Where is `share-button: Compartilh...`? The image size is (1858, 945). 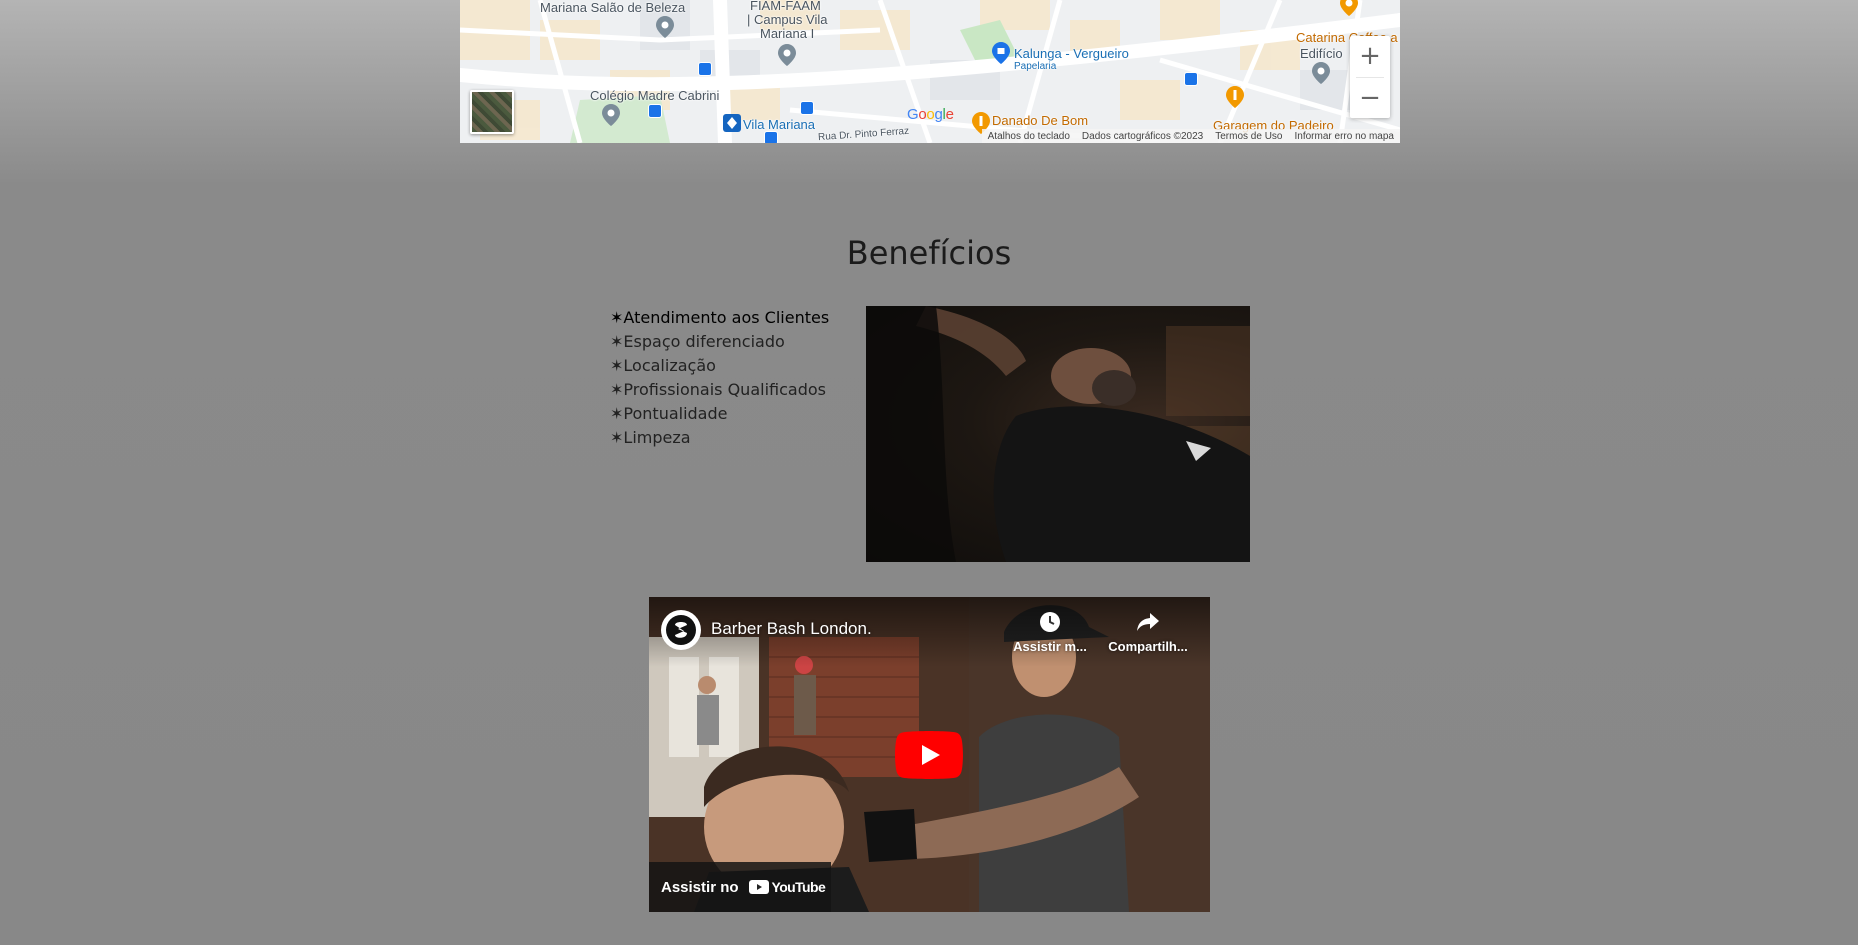 share-button: Compartilh... is located at coordinates (1148, 631).